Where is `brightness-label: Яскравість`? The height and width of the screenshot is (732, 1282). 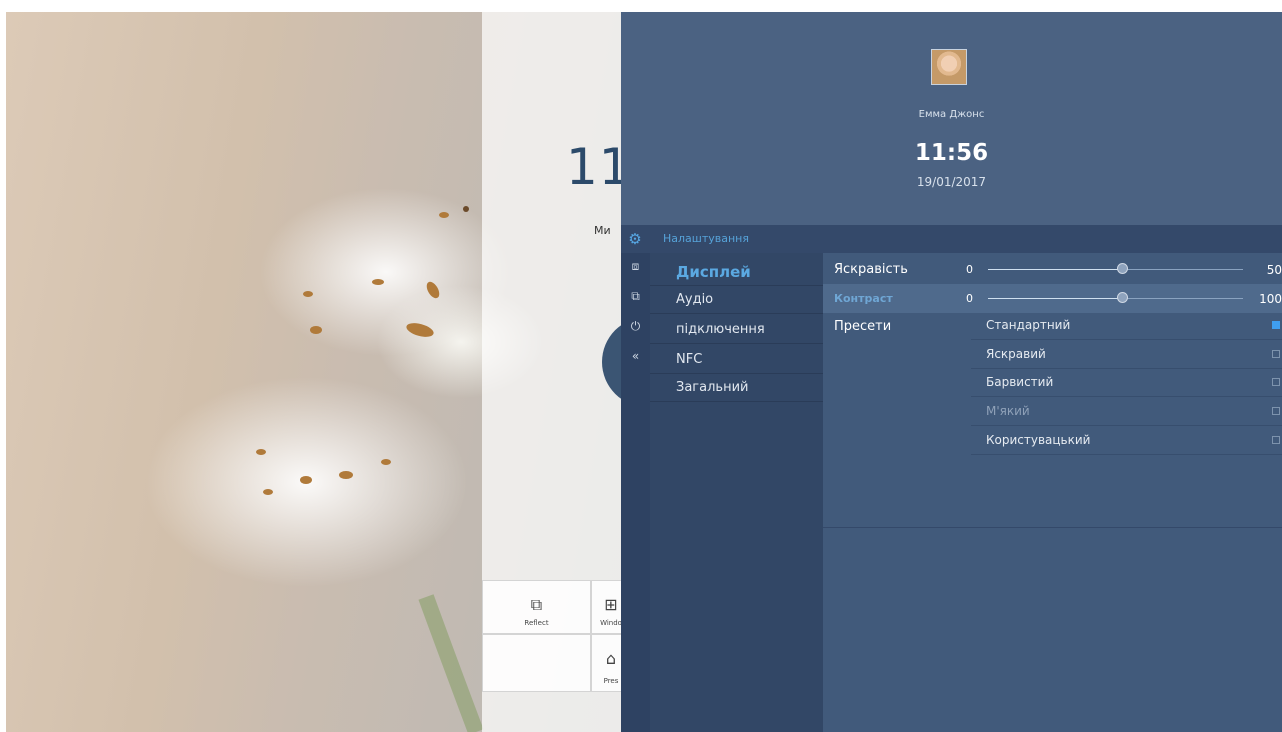 brightness-label: Яскравість is located at coordinates (871, 269).